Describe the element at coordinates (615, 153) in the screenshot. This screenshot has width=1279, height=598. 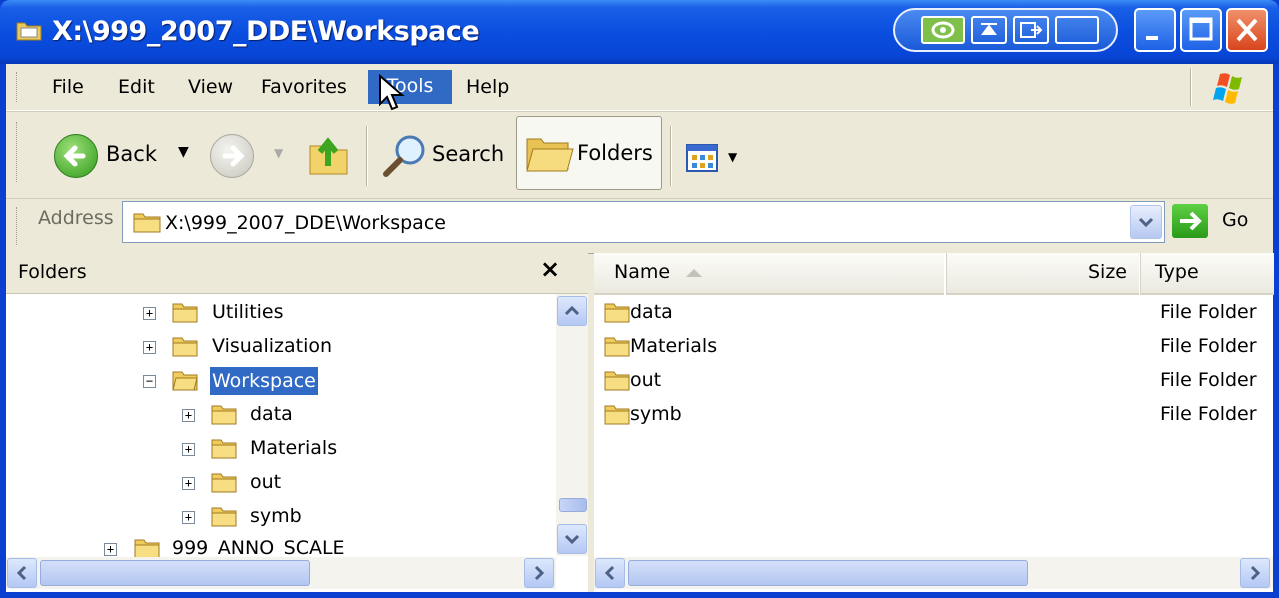
I see `folders-label: Folders` at that location.